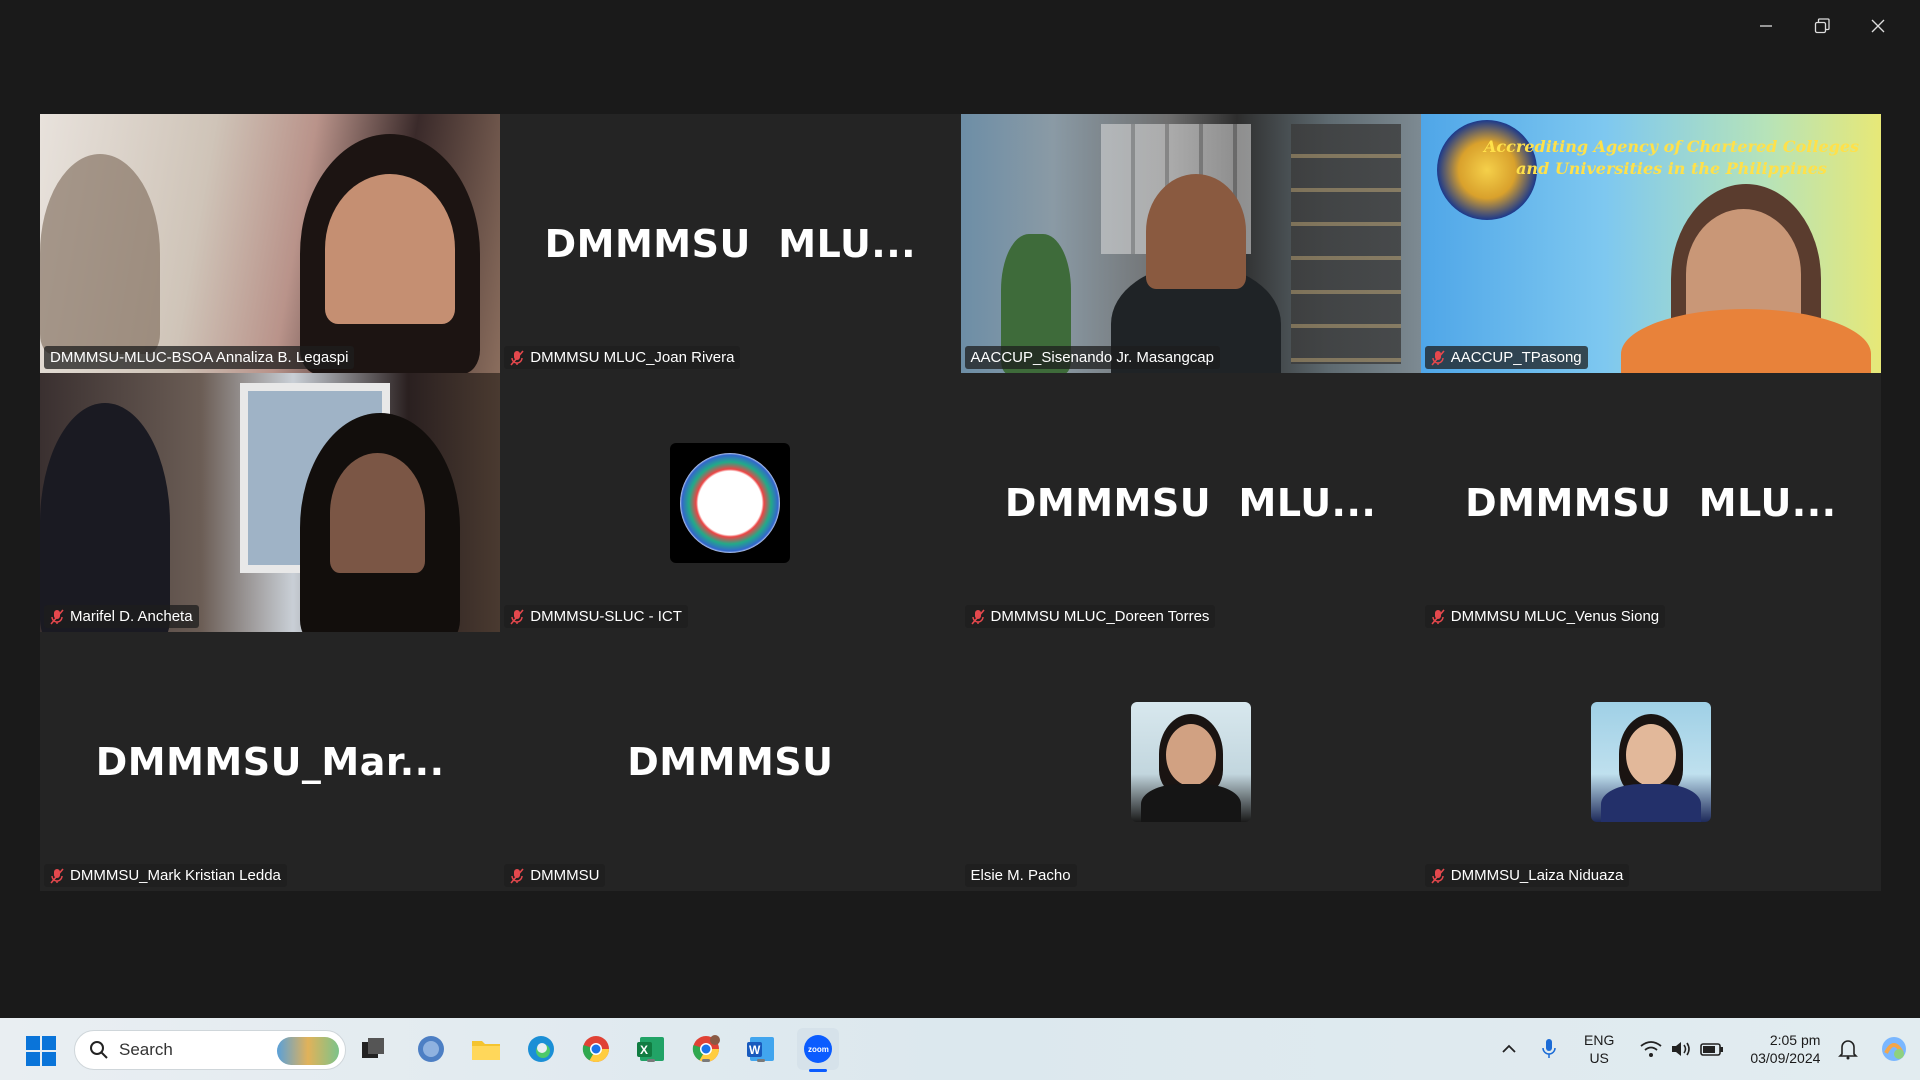 This screenshot has height=1080, width=1920. I want to click on globe-icon, so click(431, 1049).